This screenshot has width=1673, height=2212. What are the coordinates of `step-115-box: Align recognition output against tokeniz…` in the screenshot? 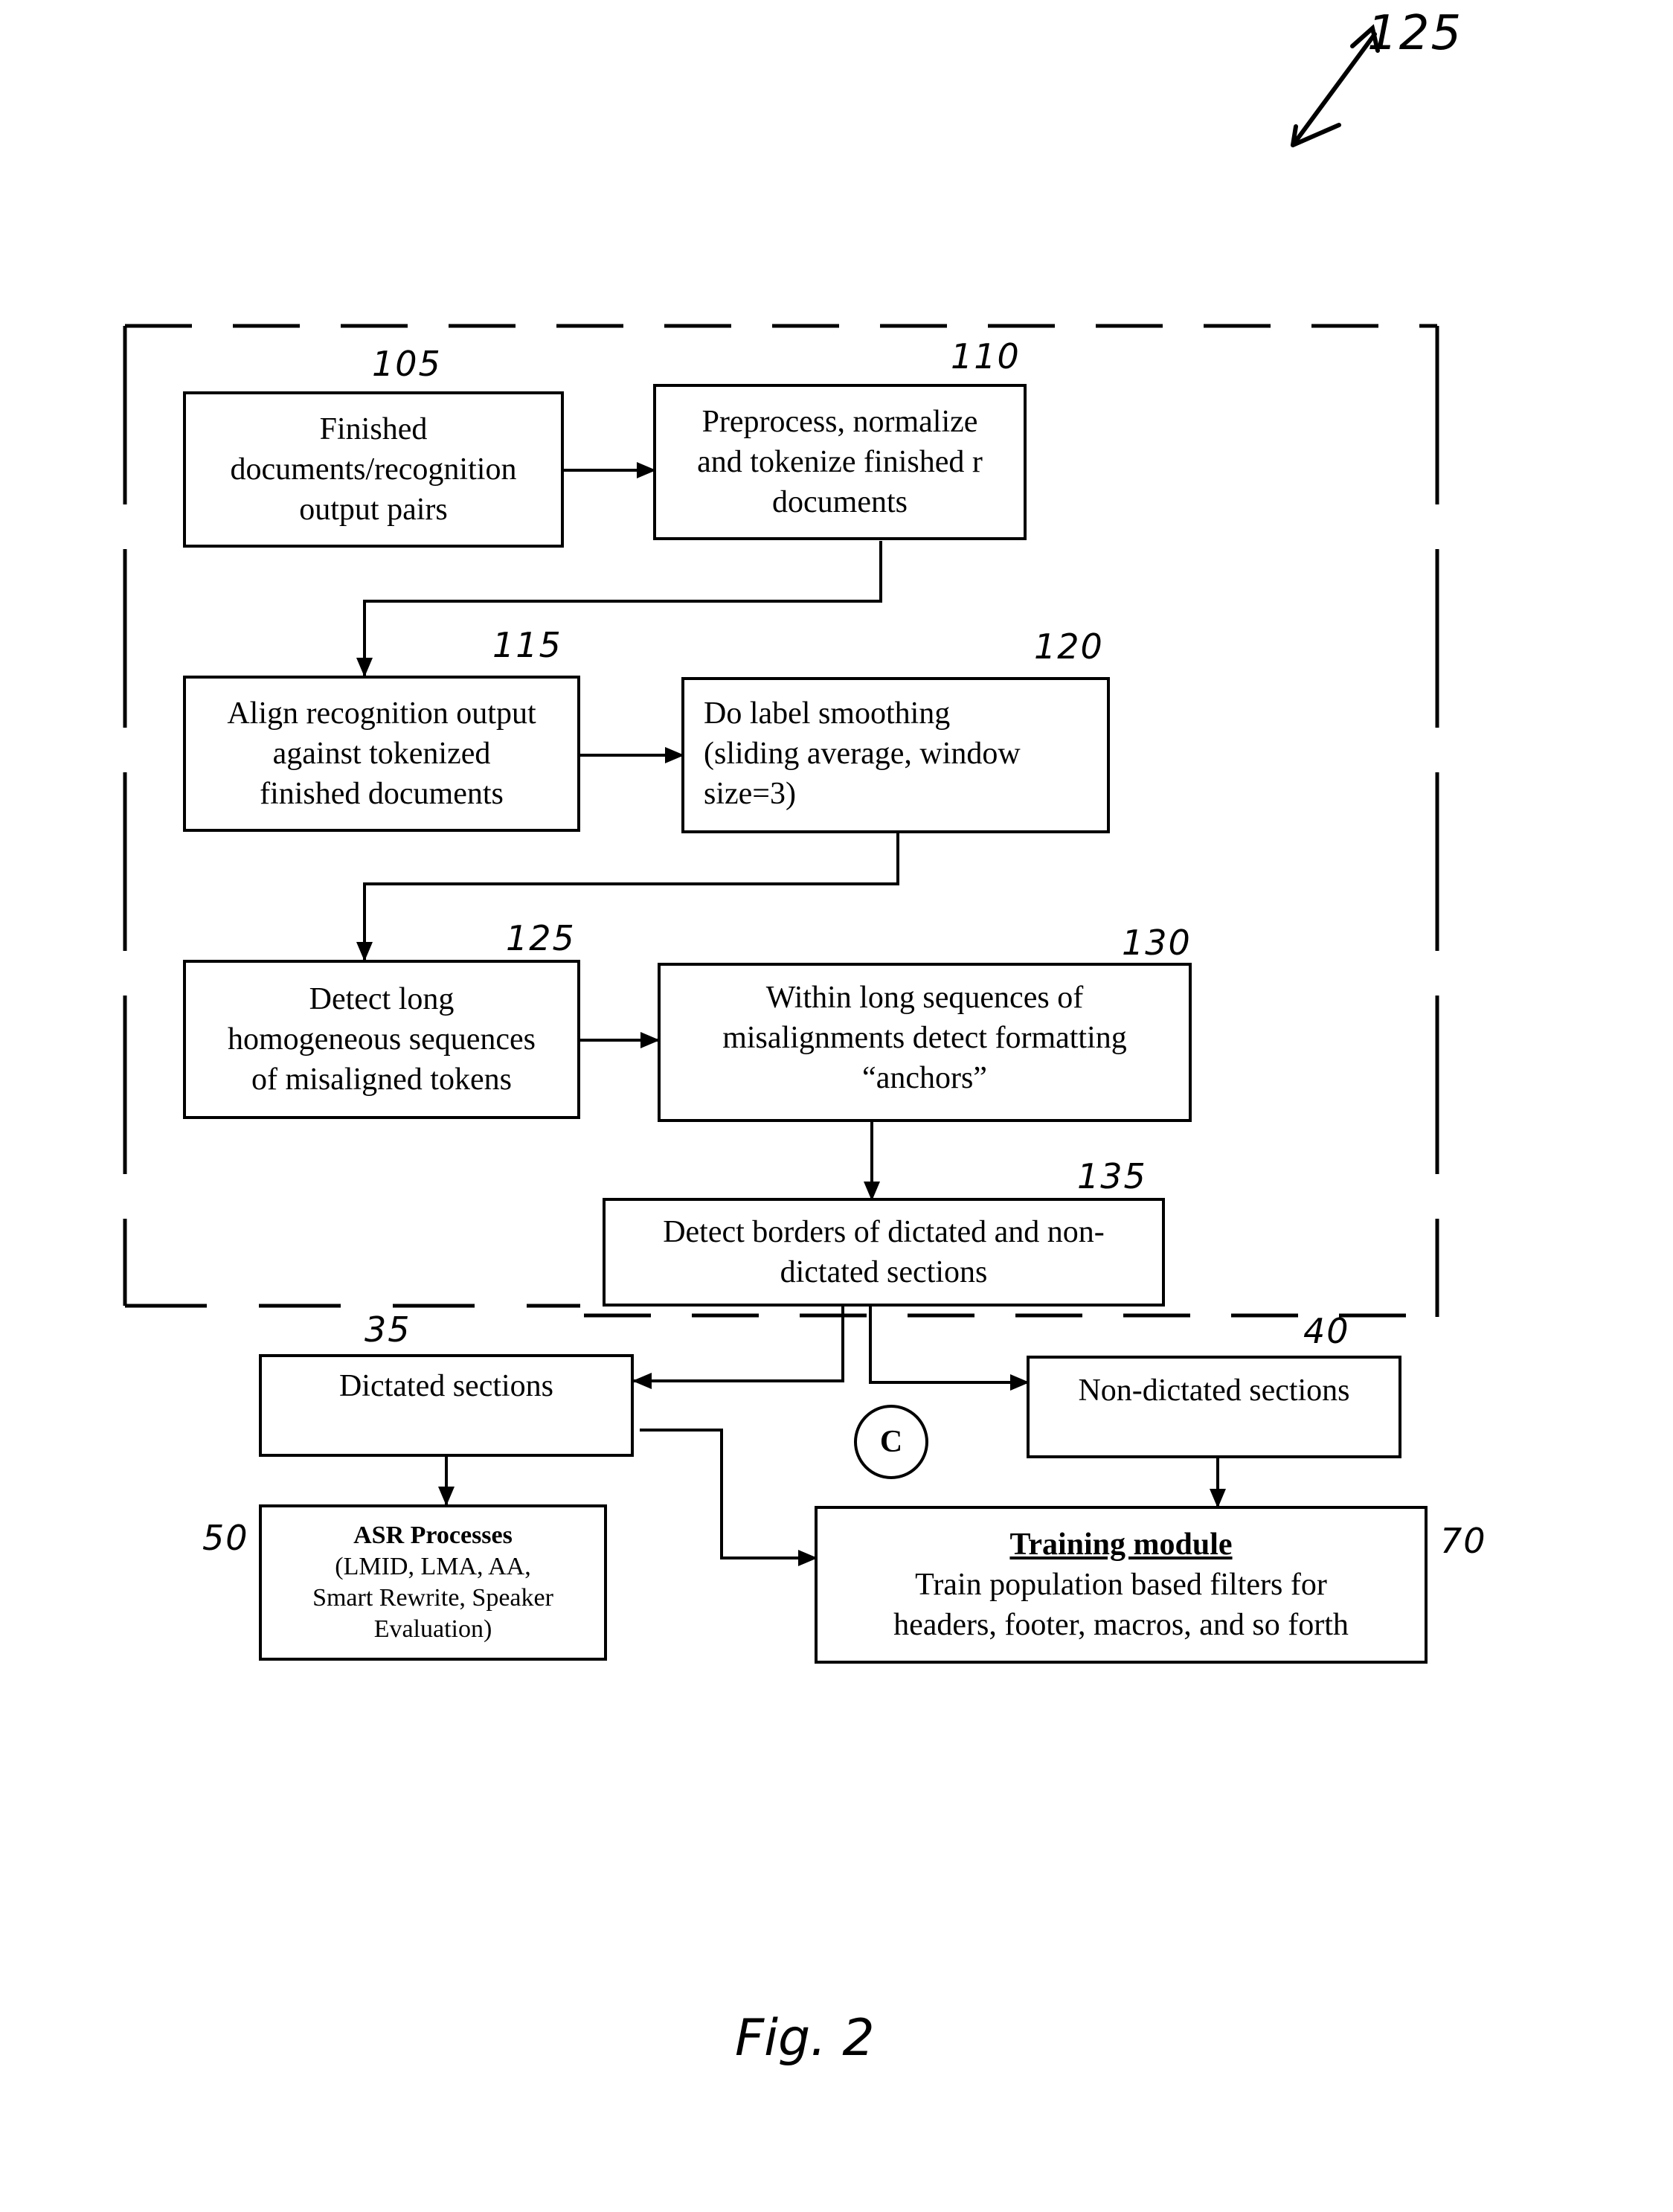 It's located at (381, 754).